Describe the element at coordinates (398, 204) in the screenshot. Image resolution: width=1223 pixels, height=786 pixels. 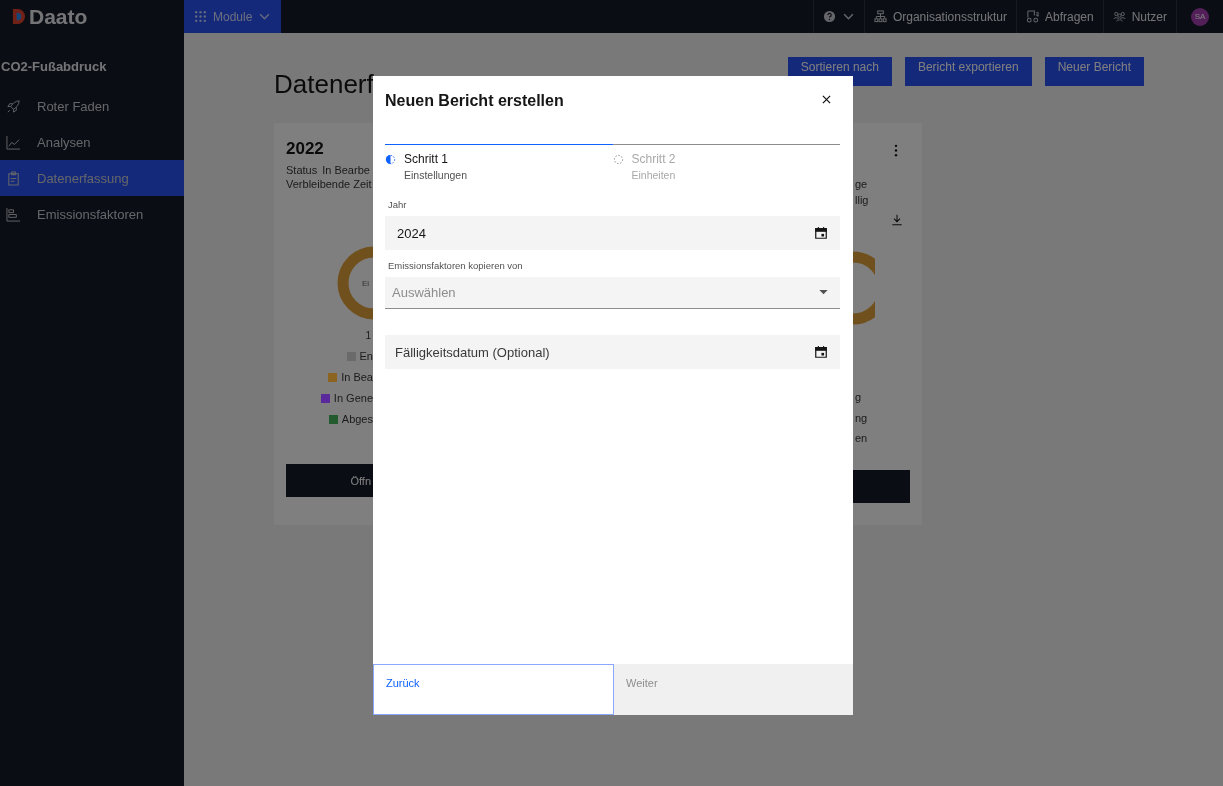
I see `field-label: Jahr` at that location.